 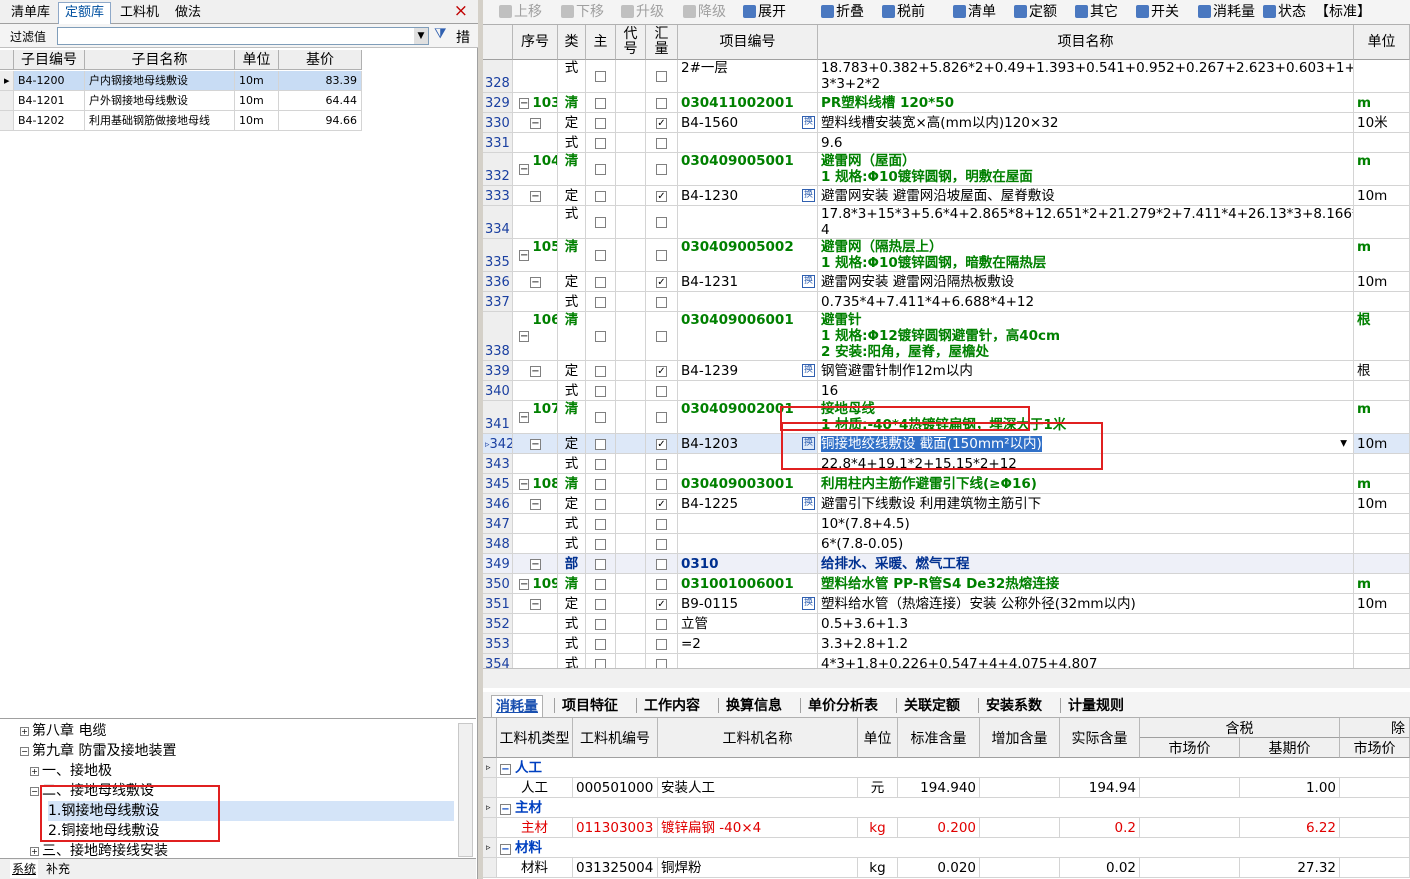 What do you see at coordinates (181, 121) in the screenshot?
I see `sub-item-row: B4-1202 利用基础钢筋做接地母线 10m 94.66` at bounding box center [181, 121].